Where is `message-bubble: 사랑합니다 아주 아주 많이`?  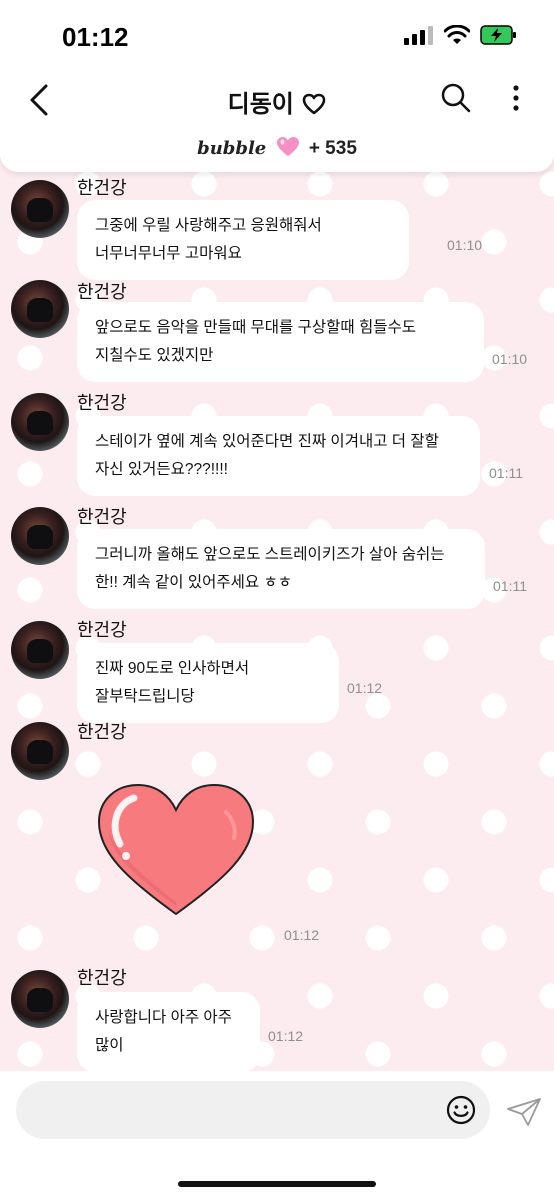
message-bubble: 사랑합니다 아주 아주 많이 is located at coordinates (168, 1032).